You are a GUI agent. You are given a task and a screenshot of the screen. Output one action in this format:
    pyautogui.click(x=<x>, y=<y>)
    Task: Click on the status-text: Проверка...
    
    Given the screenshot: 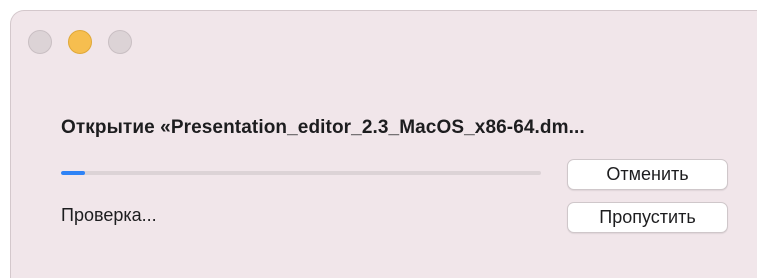 What is the action you would take?
    pyautogui.click(x=109, y=215)
    